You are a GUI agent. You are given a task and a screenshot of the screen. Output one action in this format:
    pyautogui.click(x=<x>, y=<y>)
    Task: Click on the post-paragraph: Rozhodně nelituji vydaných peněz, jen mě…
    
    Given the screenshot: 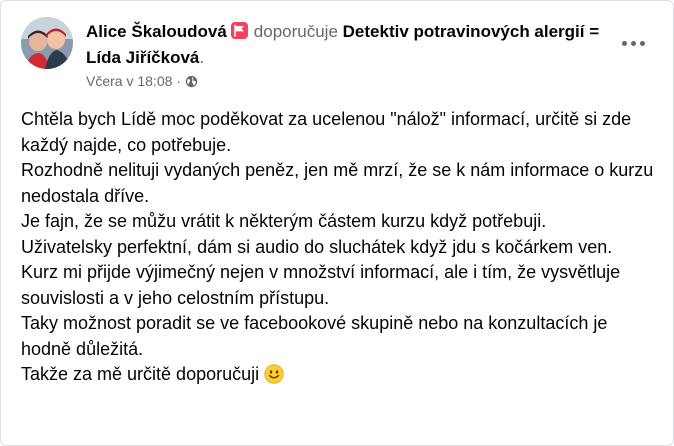 What is the action you would take?
    pyautogui.click(x=337, y=183)
    